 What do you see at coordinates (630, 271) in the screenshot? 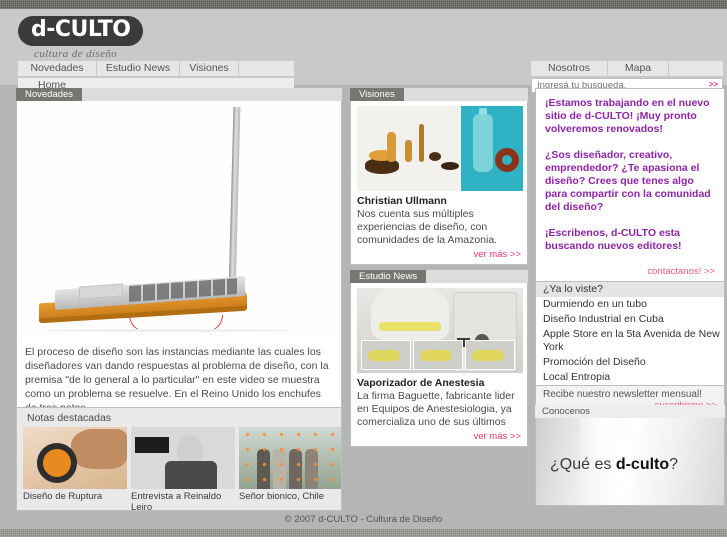
I see `contact-link: contactanos! >>` at bounding box center [630, 271].